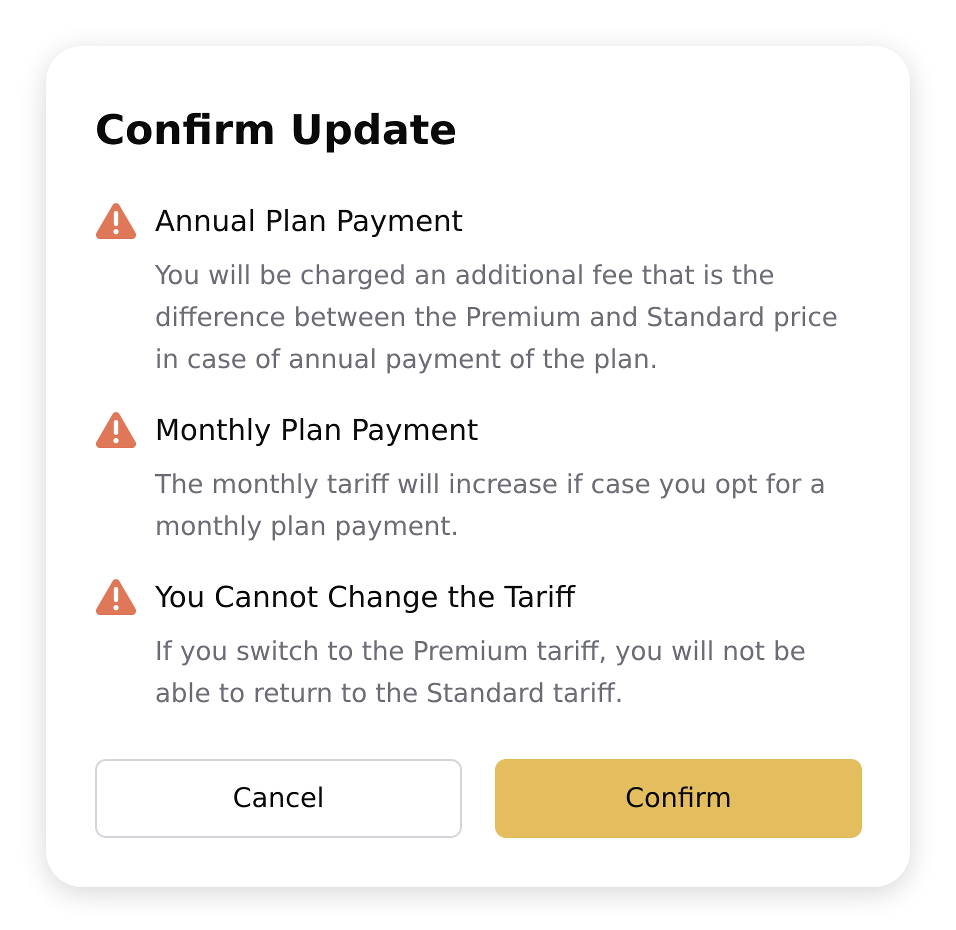 The height and width of the screenshot is (930, 956). I want to click on warning-heading: You Cannot Change the Tariff, so click(365, 597).